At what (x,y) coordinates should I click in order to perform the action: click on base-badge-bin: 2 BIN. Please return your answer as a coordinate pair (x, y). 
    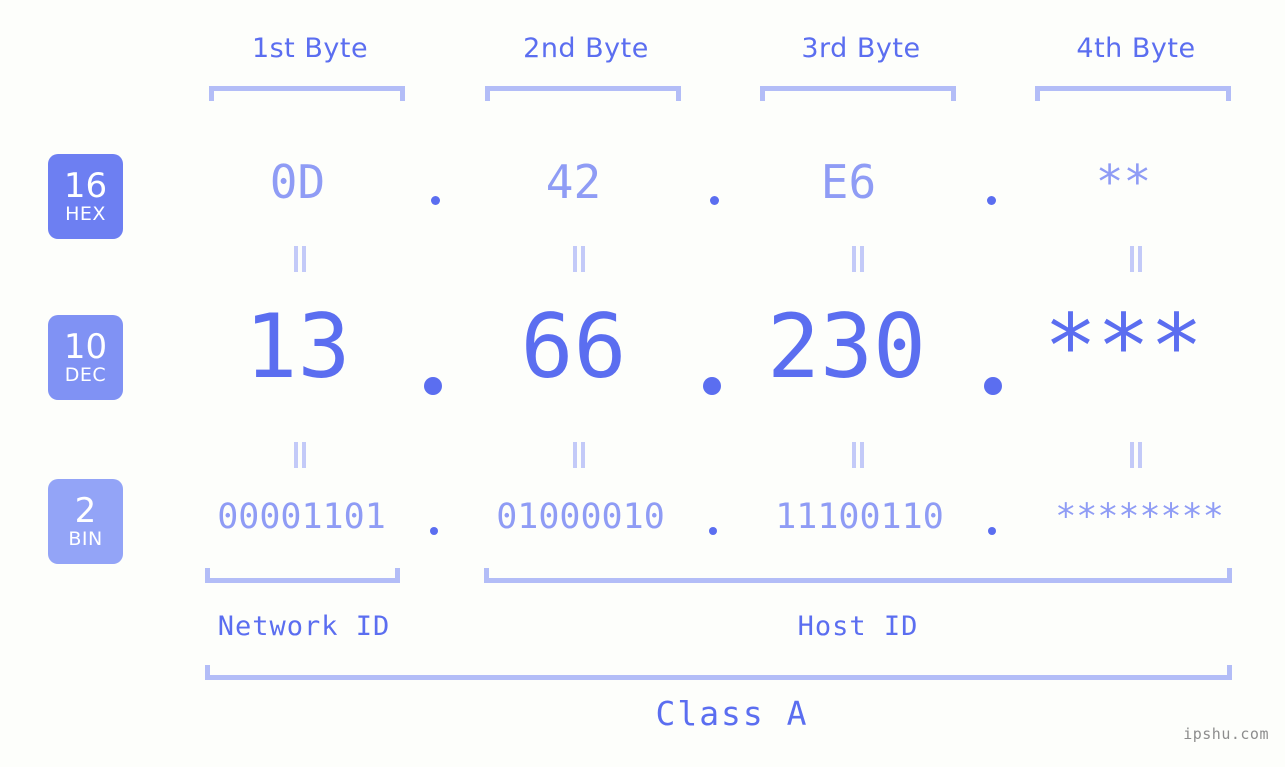
    Looking at the image, I should click on (85, 521).